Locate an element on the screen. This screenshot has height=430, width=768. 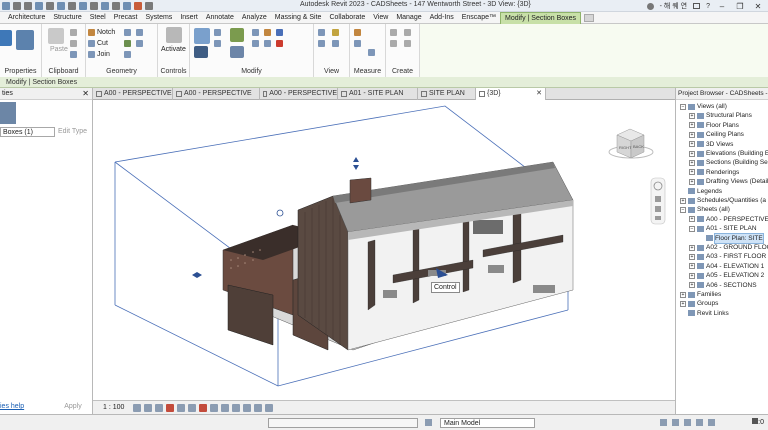
instance-filter-select: Boxes (1) is located at coordinates (27, 132).